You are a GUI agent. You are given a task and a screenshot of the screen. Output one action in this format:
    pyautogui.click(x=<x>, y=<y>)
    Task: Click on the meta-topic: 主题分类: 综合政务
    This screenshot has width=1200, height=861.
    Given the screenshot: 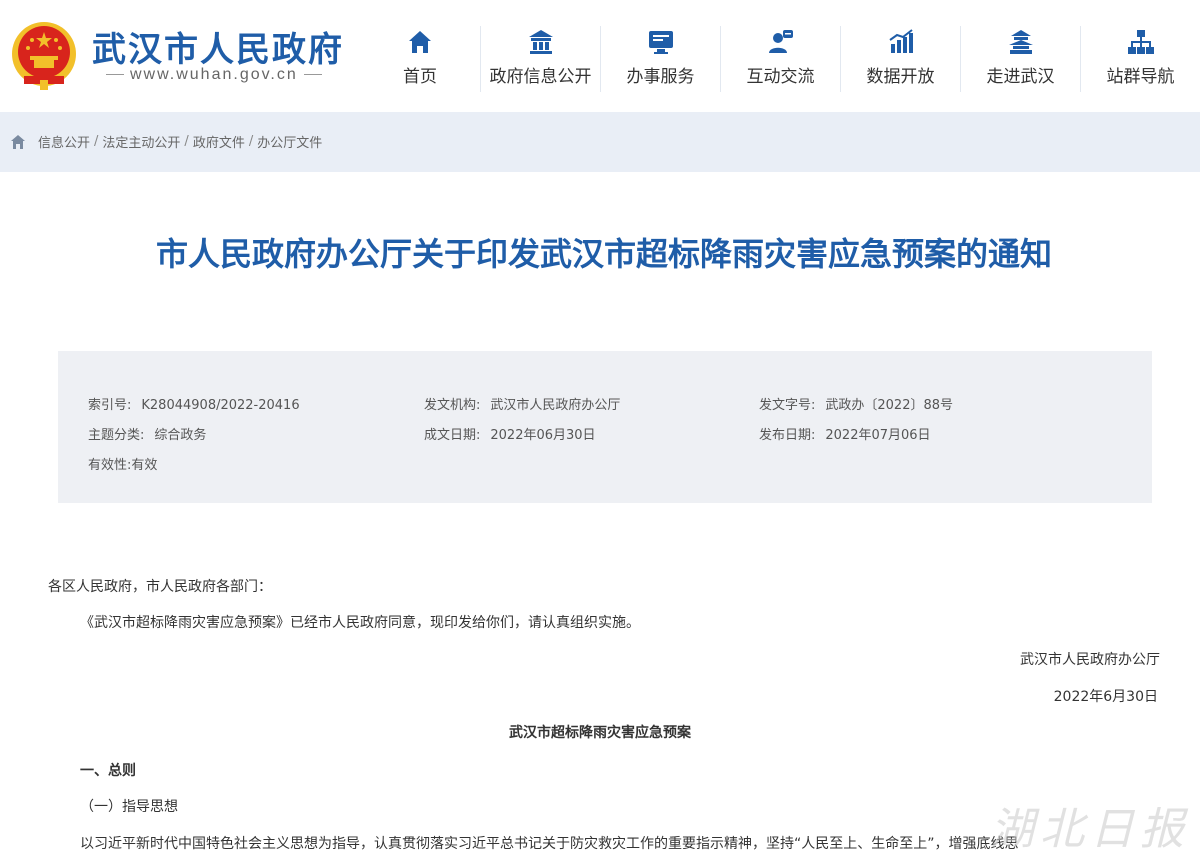 What is the action you would take?
    pyautogui.click(x=147, y=433)
    